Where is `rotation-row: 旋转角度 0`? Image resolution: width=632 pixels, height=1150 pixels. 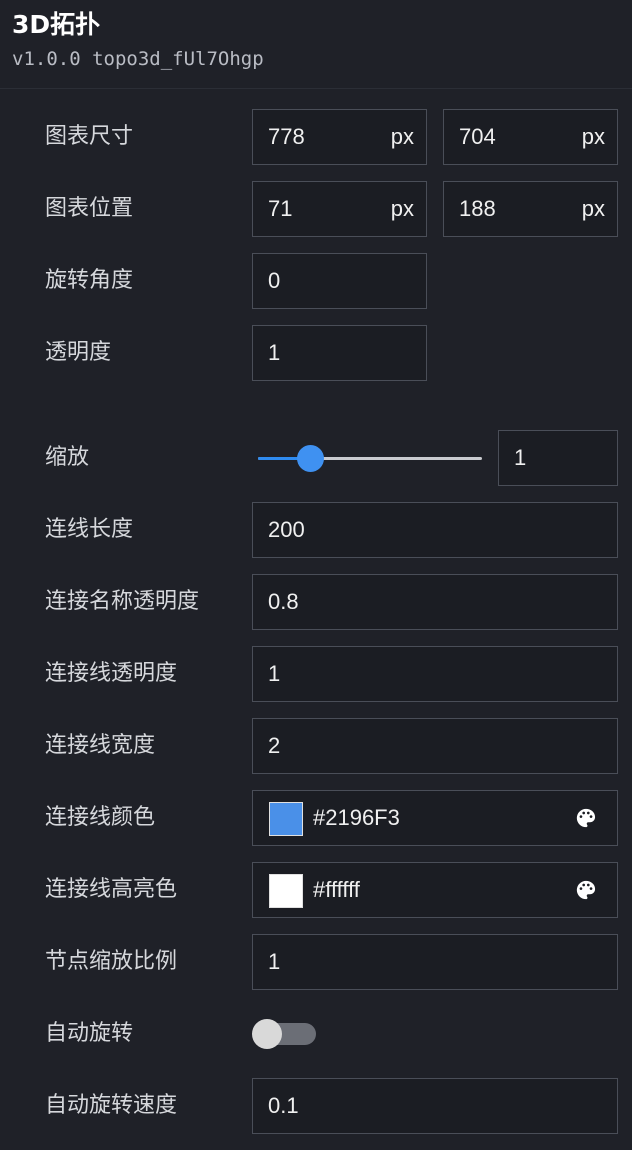
rotation-row: 旋转角度 0 is located at coordinates (316, 281).